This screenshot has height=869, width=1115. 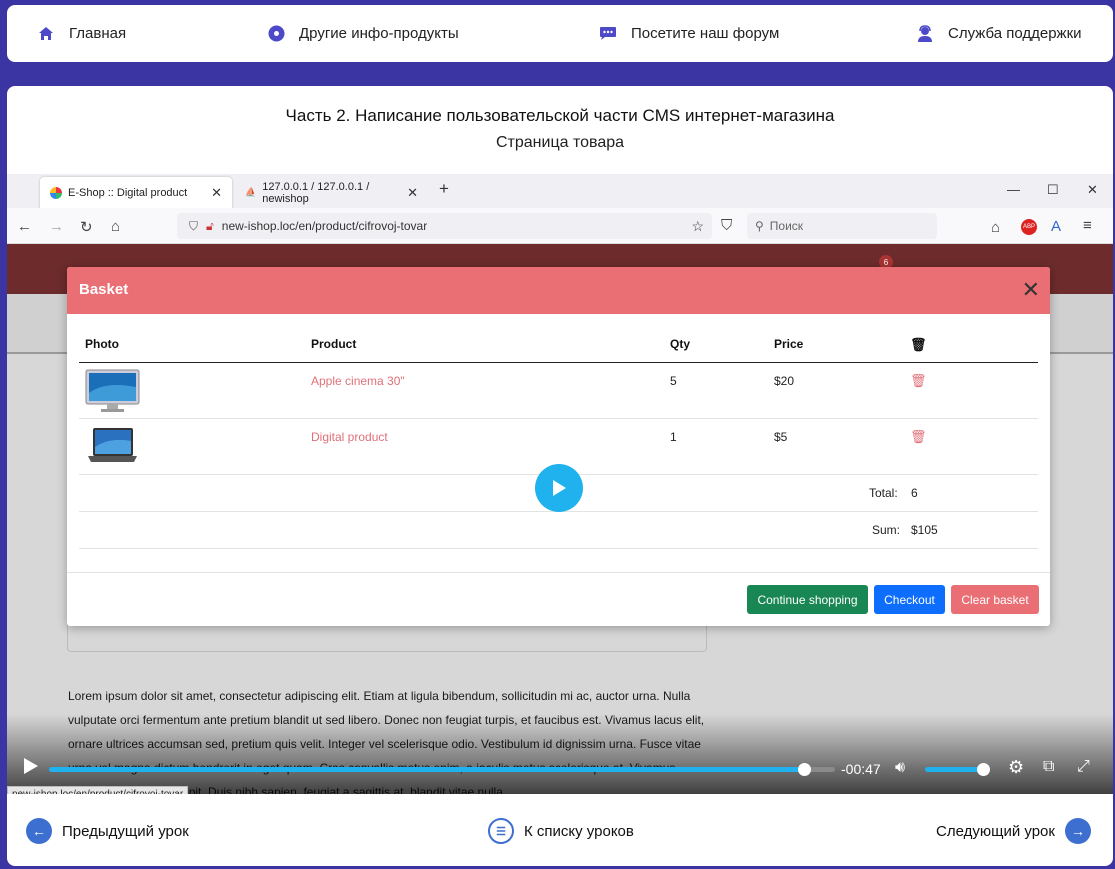 What do you see at coordinates (560, 142) in the screenshot?
I see `lesson-subtitle: Страница товара` at bounding box center [560, 142].